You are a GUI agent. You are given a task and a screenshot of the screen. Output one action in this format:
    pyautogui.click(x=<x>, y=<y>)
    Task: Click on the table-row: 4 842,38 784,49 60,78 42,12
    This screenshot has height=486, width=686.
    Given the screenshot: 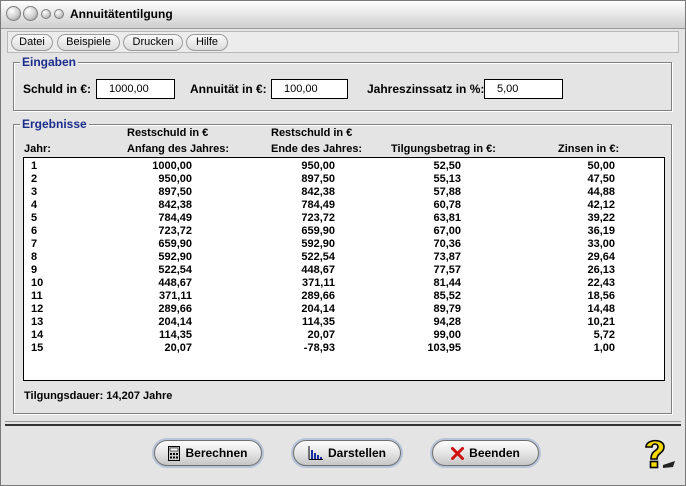 What is the action you would take?
    pyautogui.click(x=344, y=205)
    